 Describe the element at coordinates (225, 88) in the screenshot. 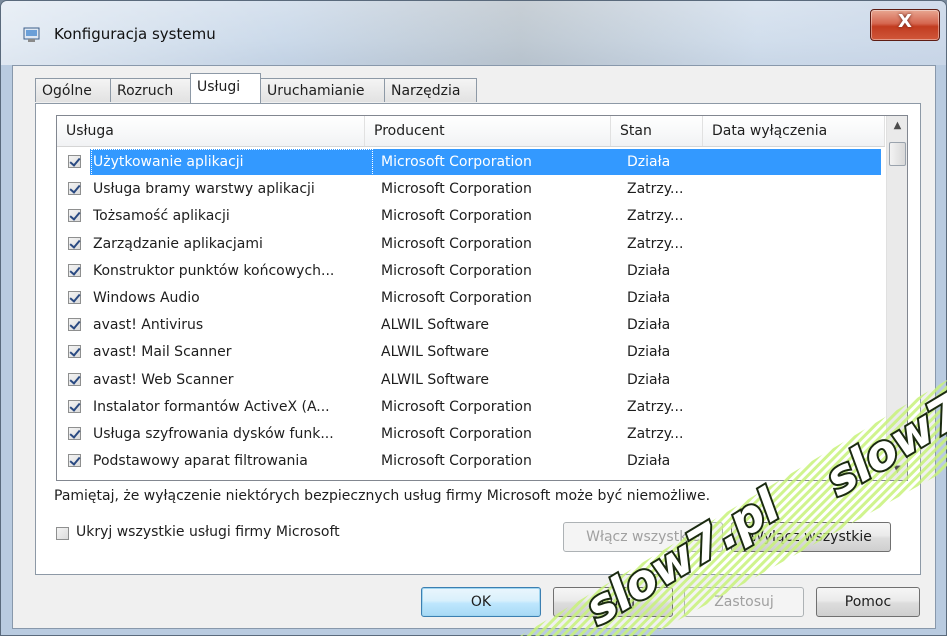

I see `tab-services: Usługi` at that location.